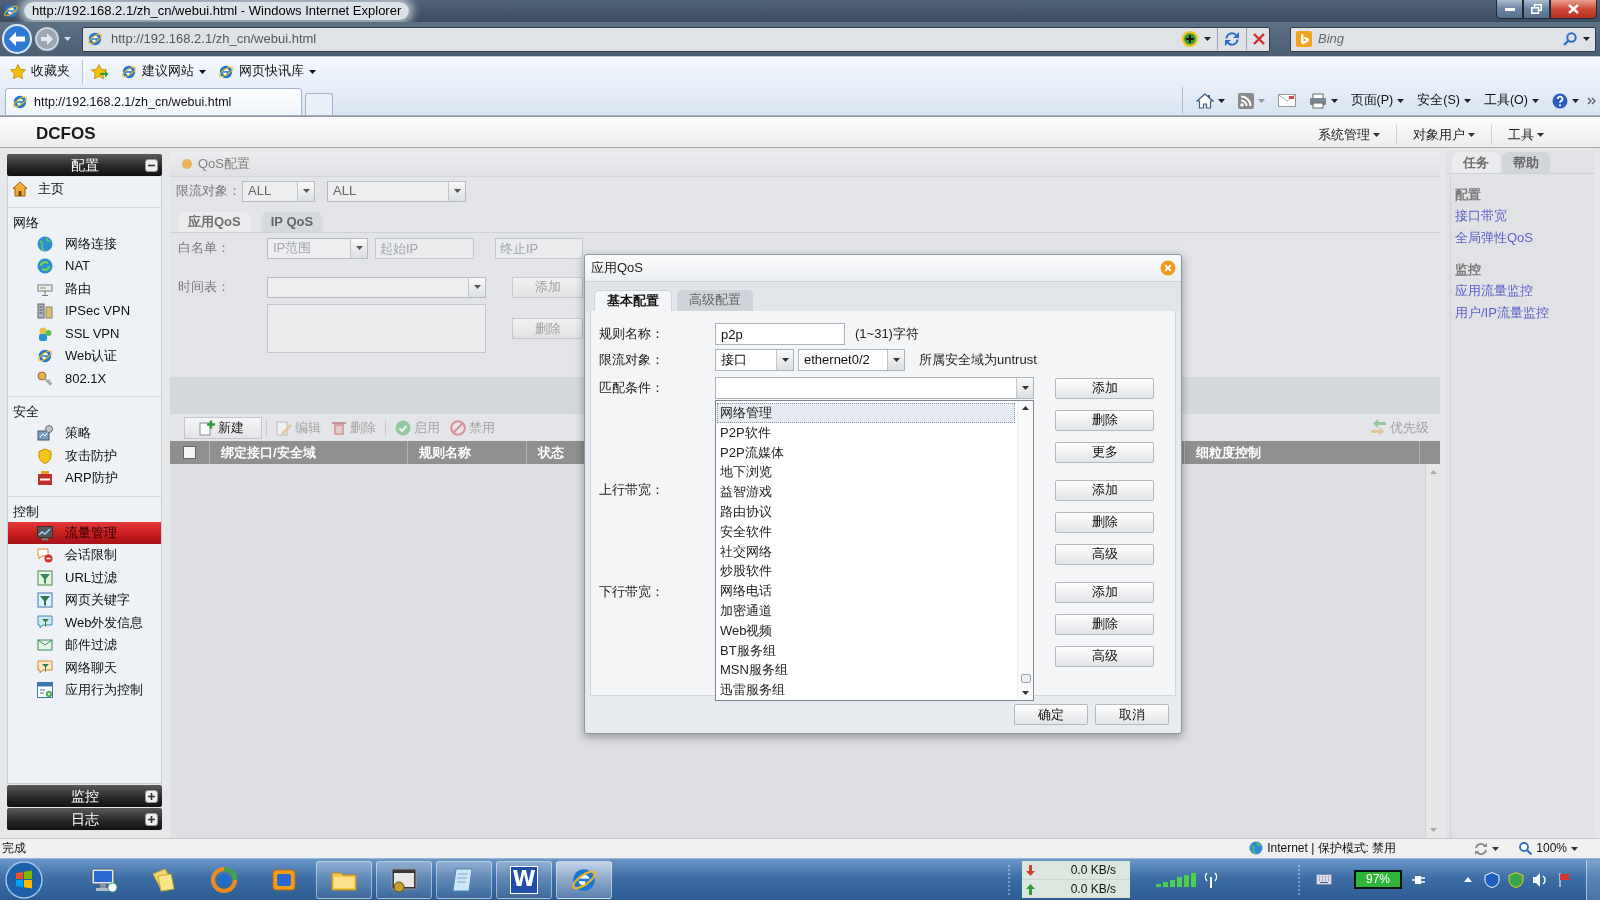  Describe the element at coordinates (642, 39) in the screenshot. I see `address-input: http://192.168.2.1/zh_cn/webui.html` at that location.